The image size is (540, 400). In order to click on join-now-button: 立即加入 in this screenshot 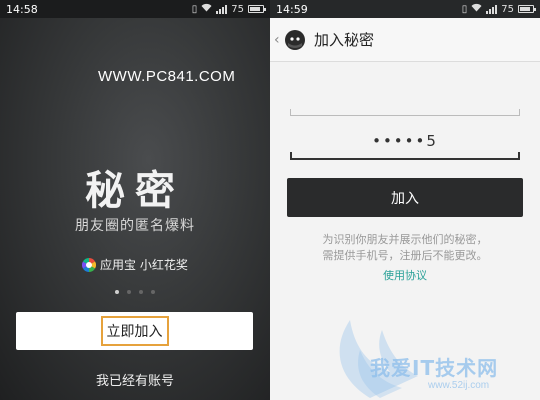, I will do `click(134, 331)`.